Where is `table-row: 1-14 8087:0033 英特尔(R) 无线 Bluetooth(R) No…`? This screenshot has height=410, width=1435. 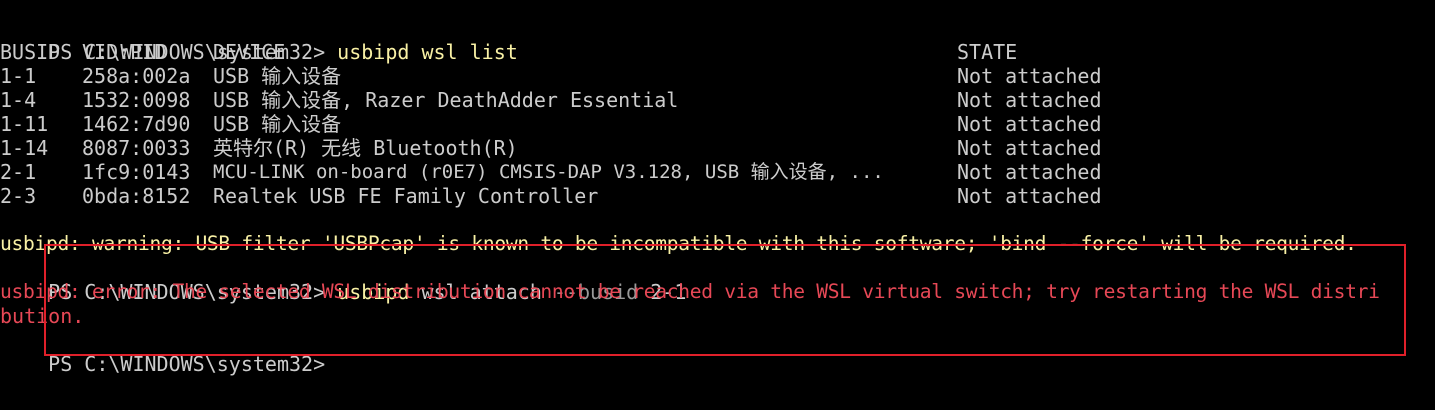 table-row: 1-14 8087:0033 英特尔(R) 无线 Bluetooth(R) No… is located at coordinates (717, 148).